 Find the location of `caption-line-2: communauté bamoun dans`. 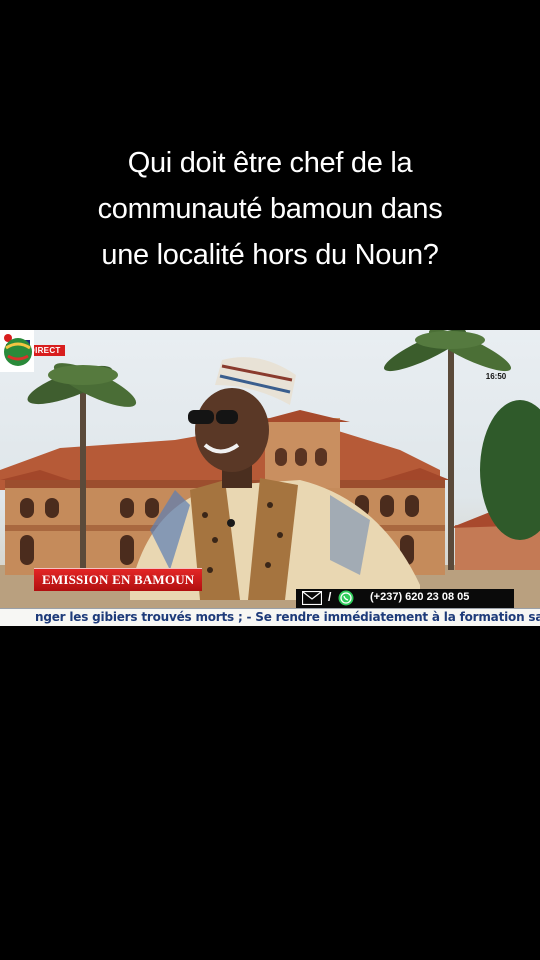

caption-line-2: communauté bamoun dans is located at coordinates (270, 209).